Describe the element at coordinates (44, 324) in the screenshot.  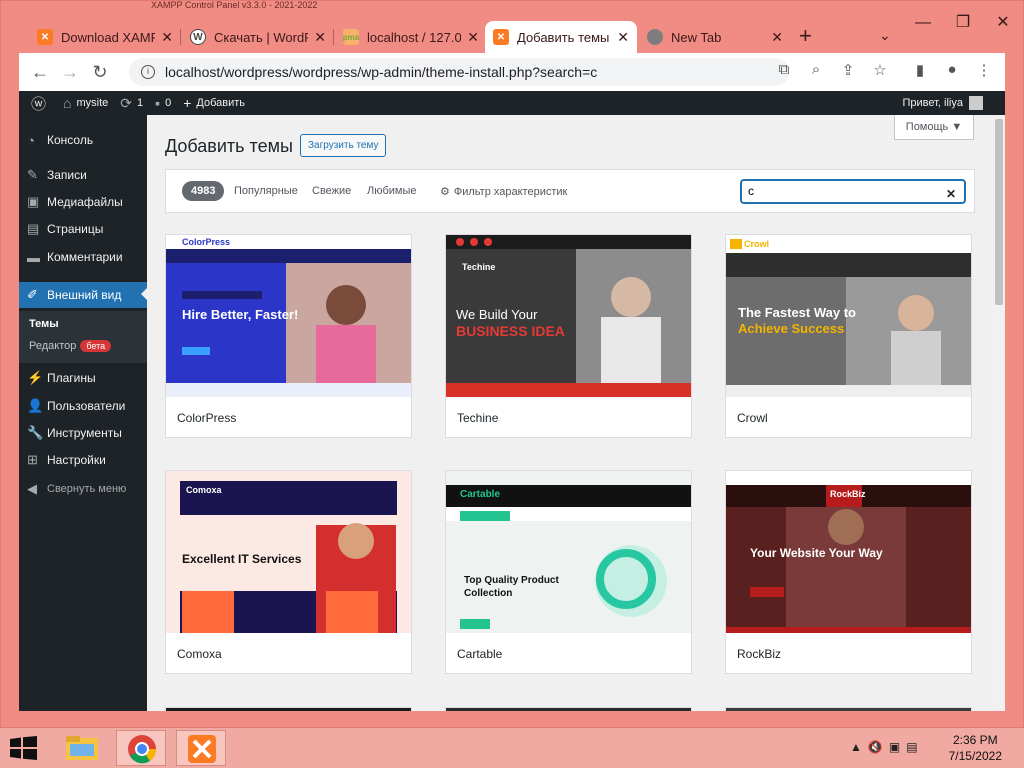
I see `submenu-themes: Темы` at that location.